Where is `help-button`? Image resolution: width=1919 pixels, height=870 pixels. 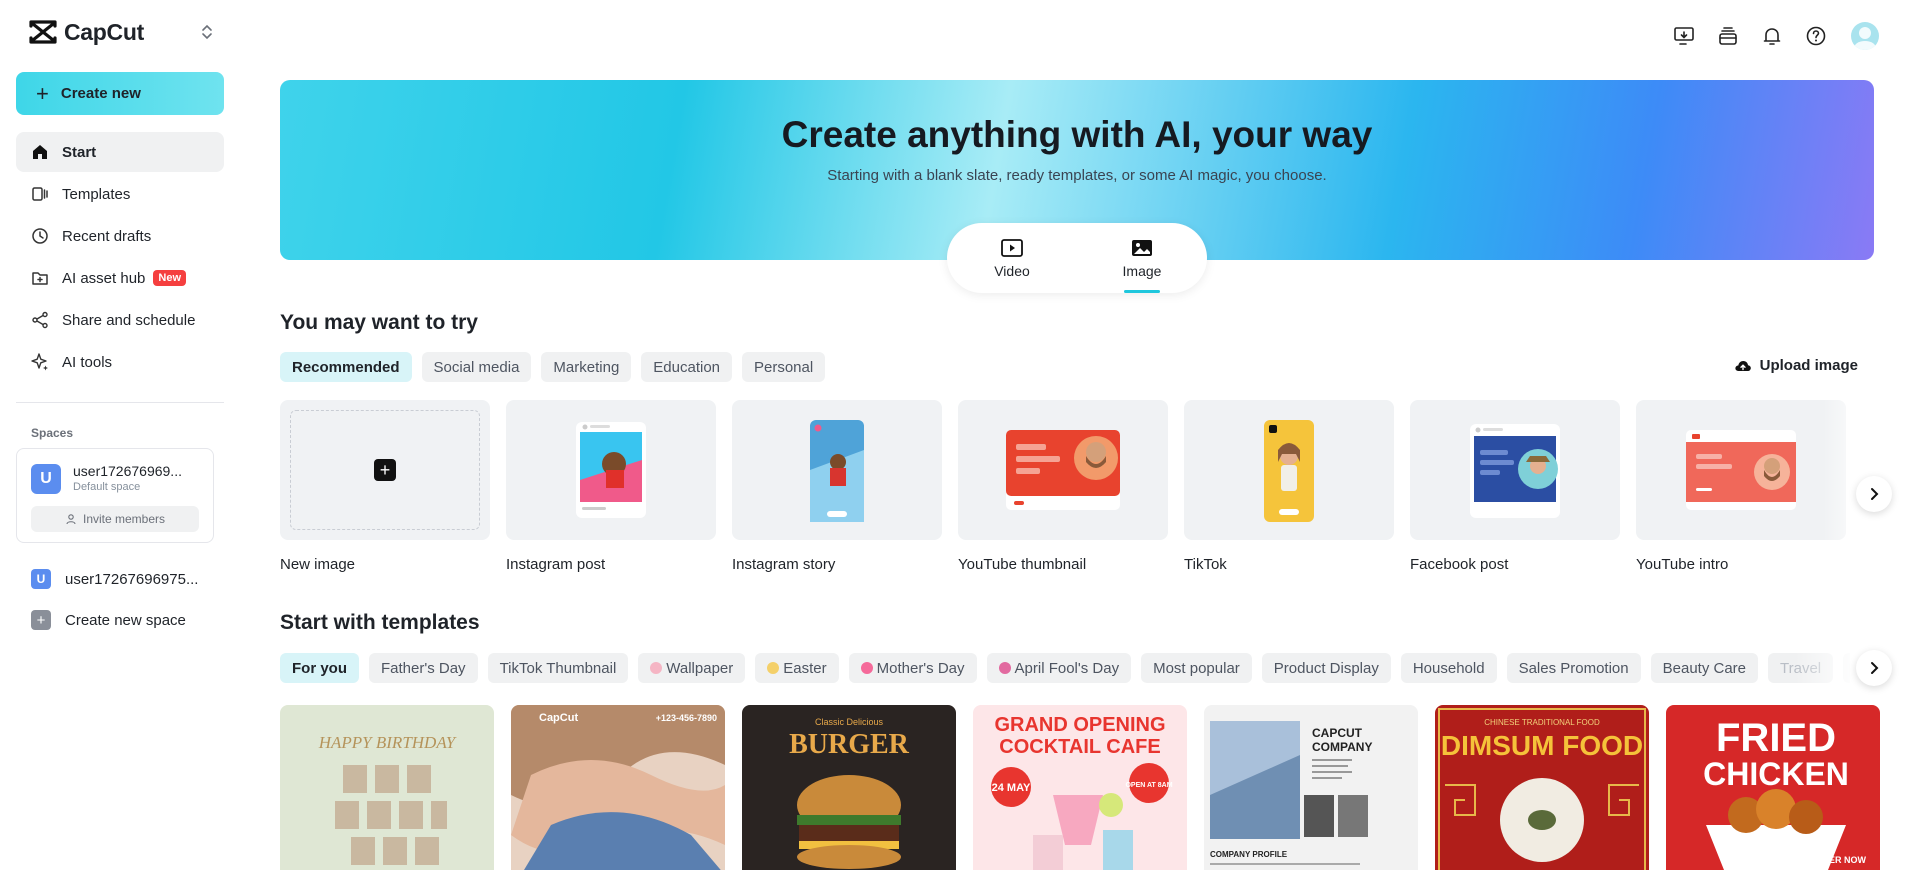
help-button is located at coordinates (1816, 36).